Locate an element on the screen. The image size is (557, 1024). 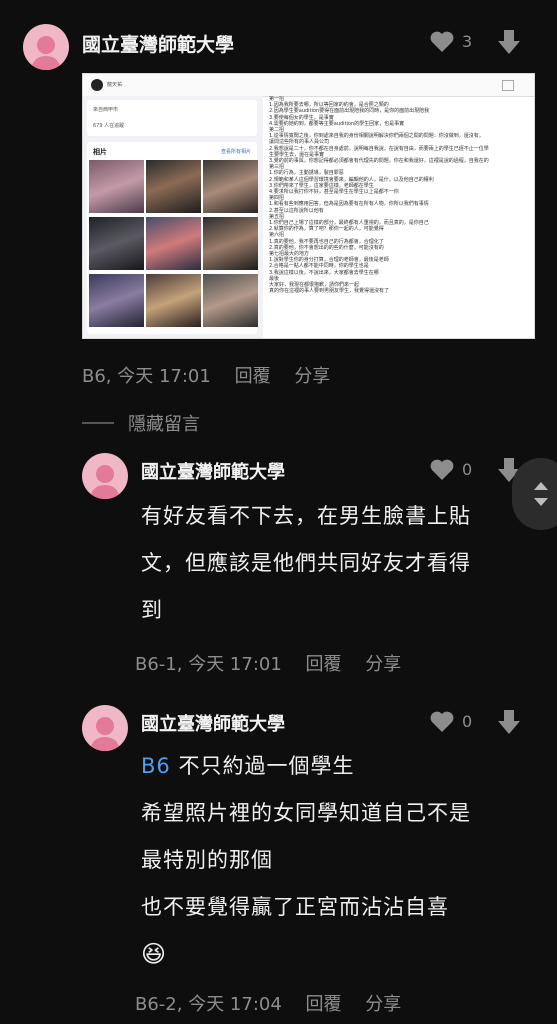
screenshot-photos-link: 查看所有相片 is located at coordinates (235, 152).